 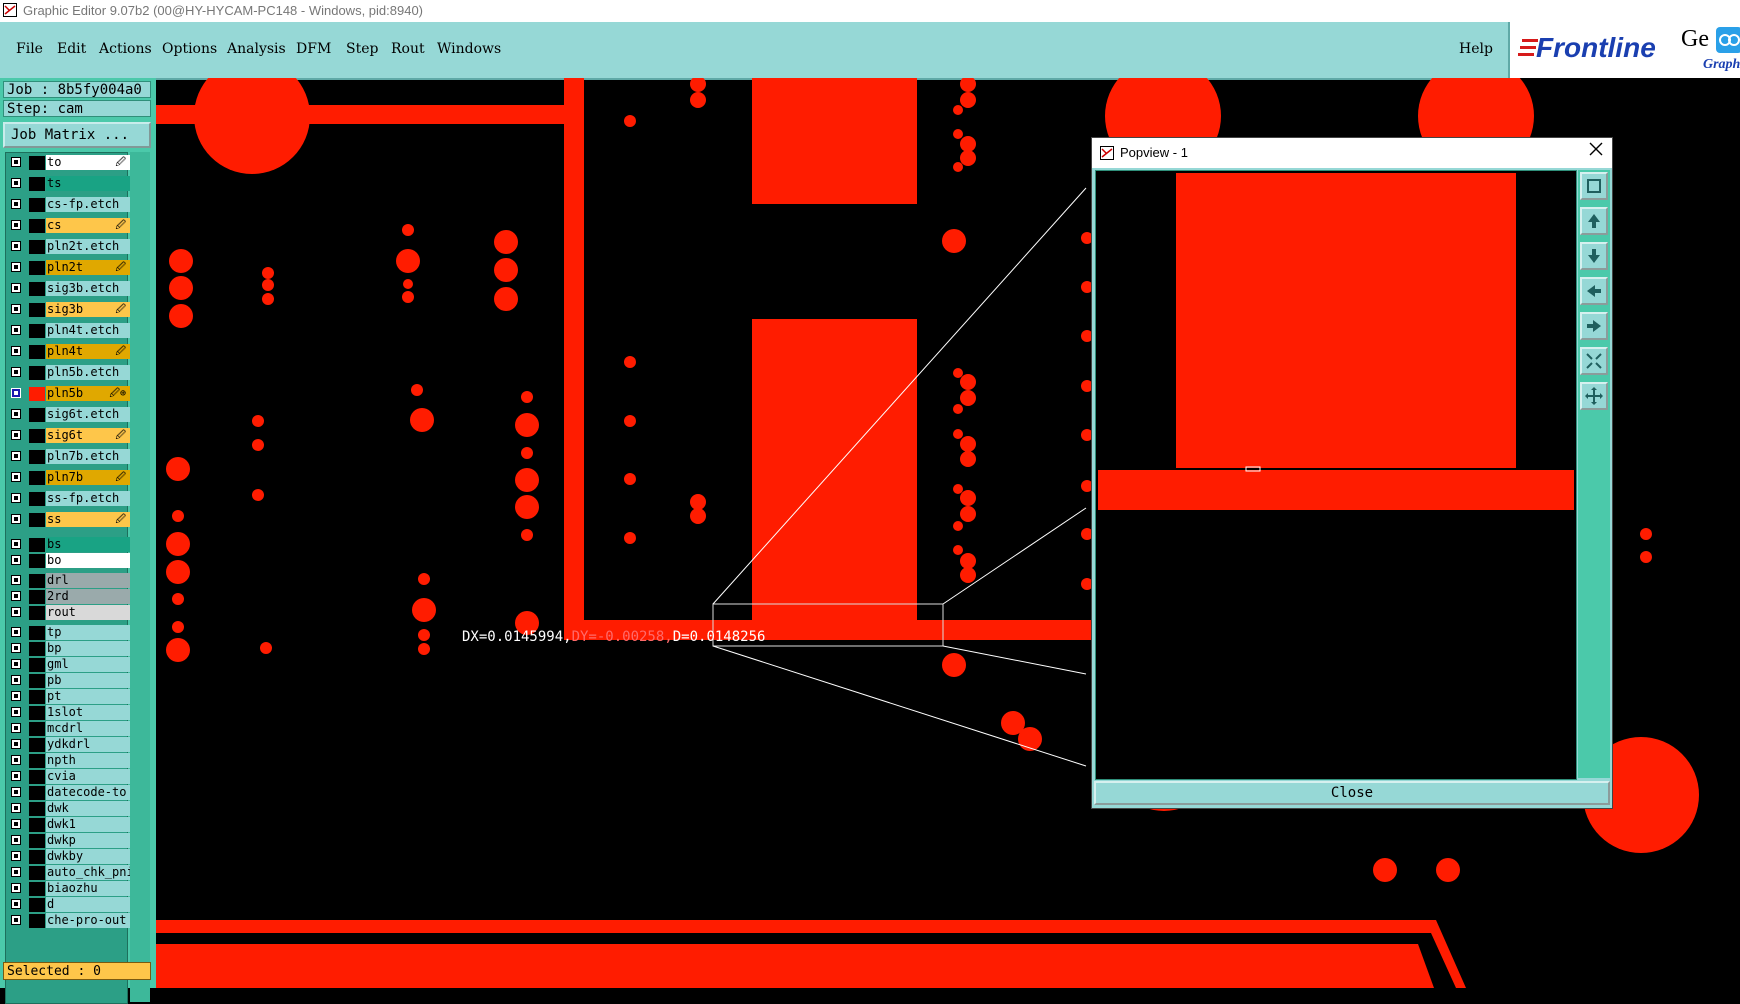 I want to click on layer-row: 1slot, so click(x=68, y=713).